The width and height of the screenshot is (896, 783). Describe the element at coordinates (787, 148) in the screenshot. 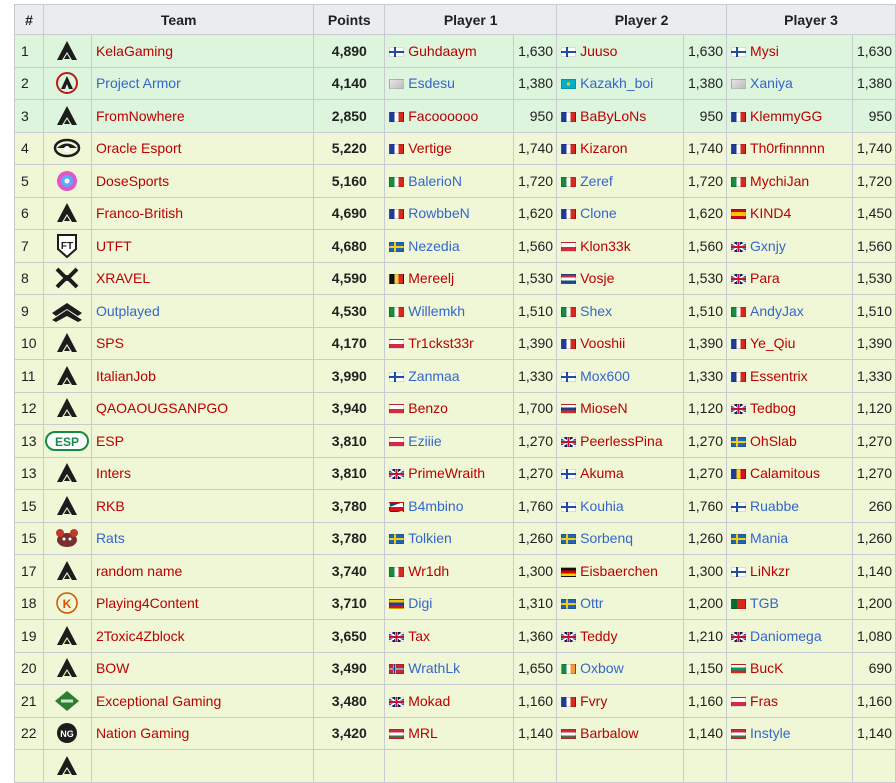

I see `player-link: Th0rfinnnnn` at that location.